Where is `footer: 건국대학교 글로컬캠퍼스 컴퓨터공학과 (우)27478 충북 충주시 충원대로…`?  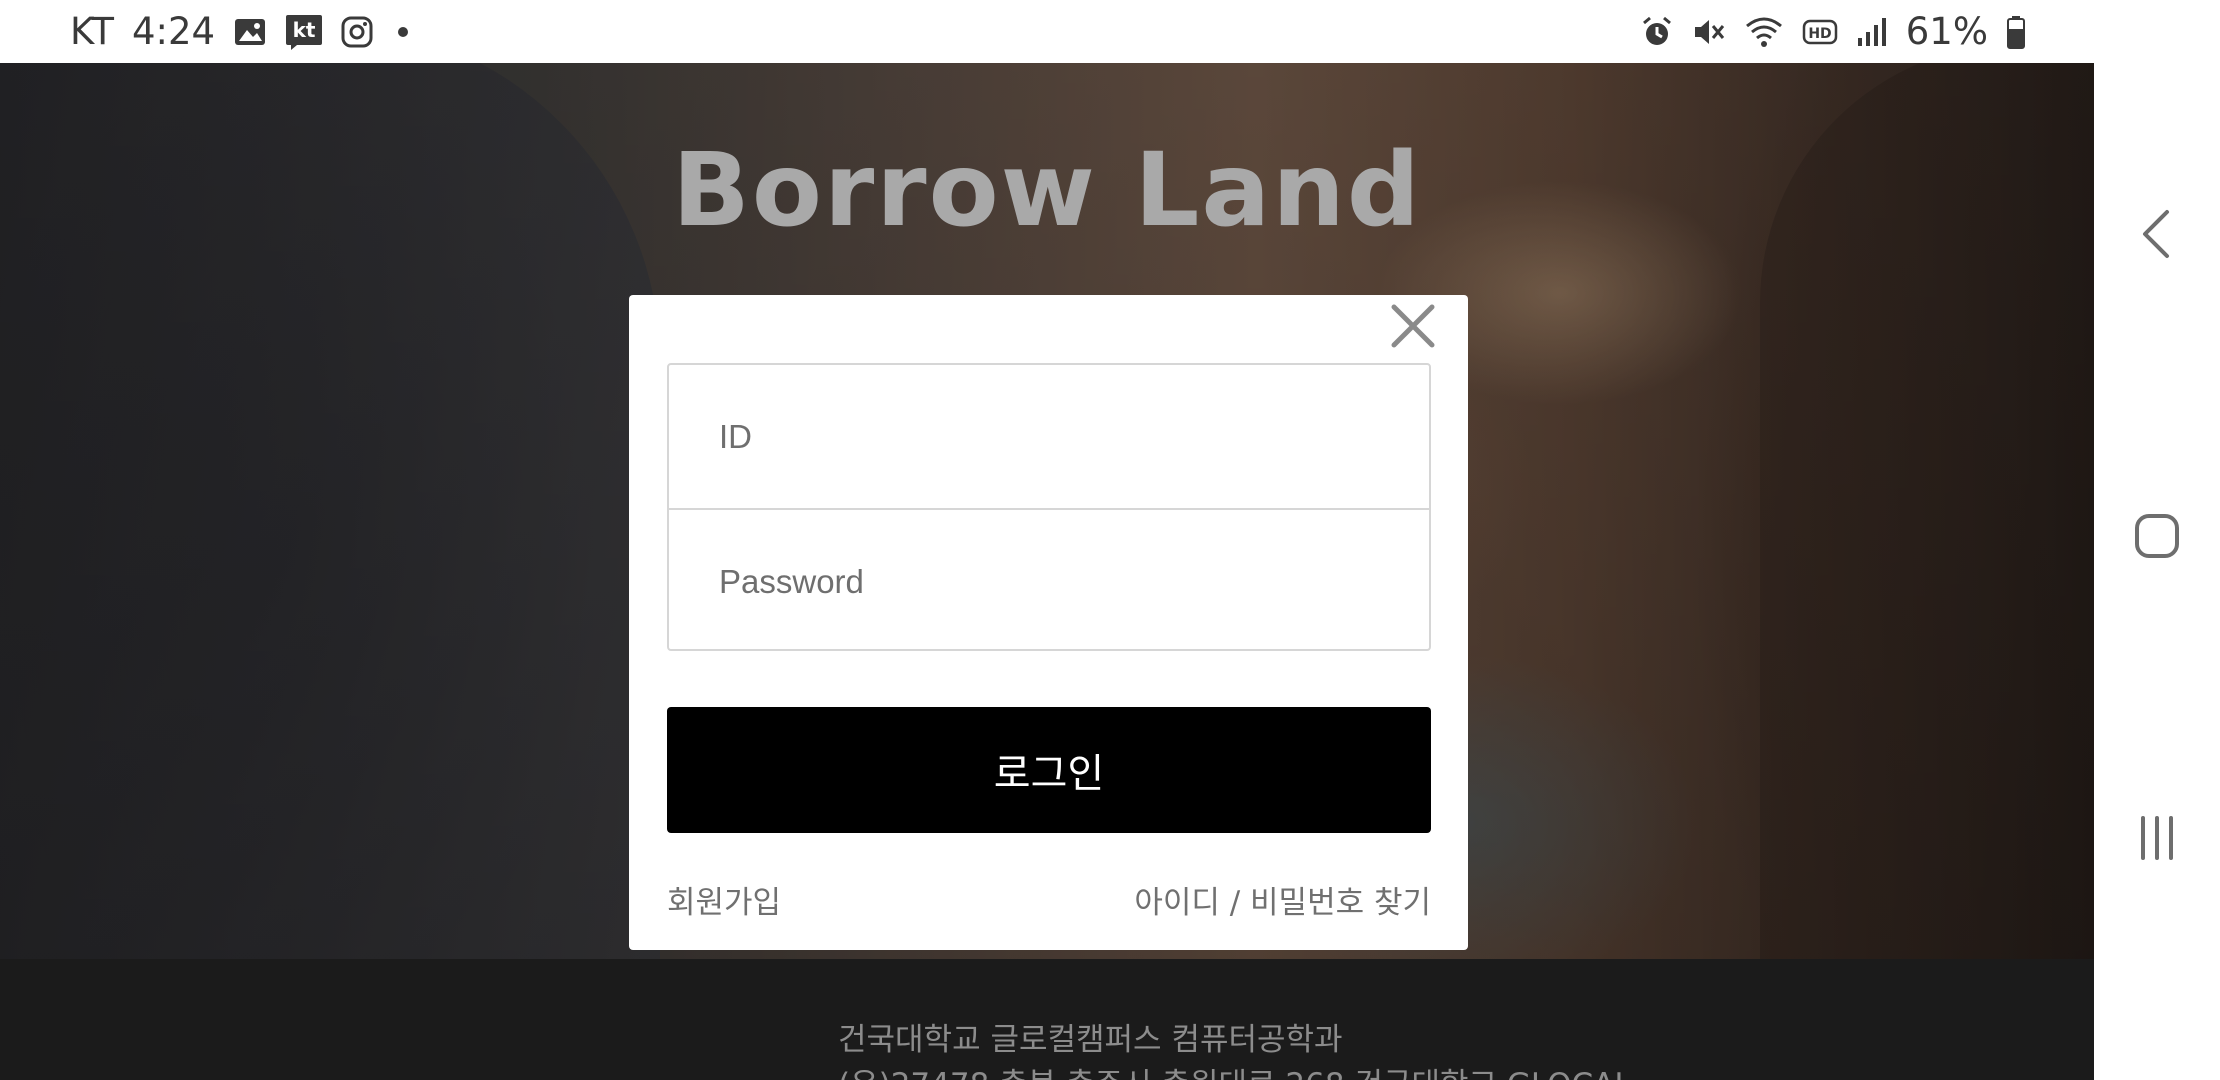 footer: 건국대학교 글로컬캠퍼스 컴퓨터공학과 (우)27478 충북 충주시 충원대로… is located at coordinates (1047, 1019).